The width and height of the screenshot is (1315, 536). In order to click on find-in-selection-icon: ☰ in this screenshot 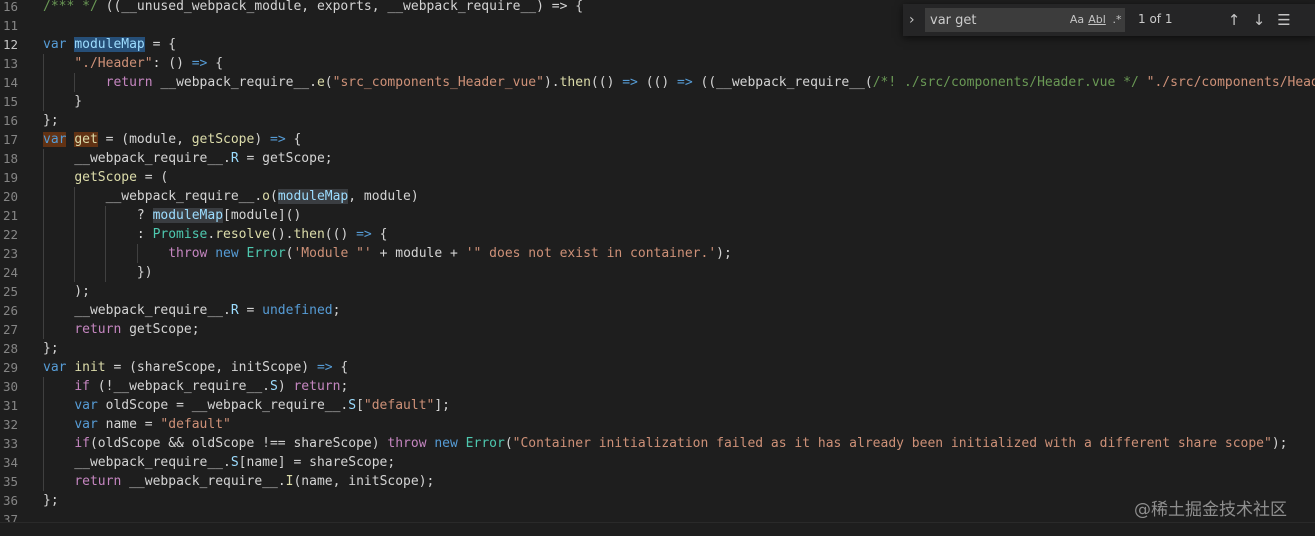, I will do `click(1284, 20)`.